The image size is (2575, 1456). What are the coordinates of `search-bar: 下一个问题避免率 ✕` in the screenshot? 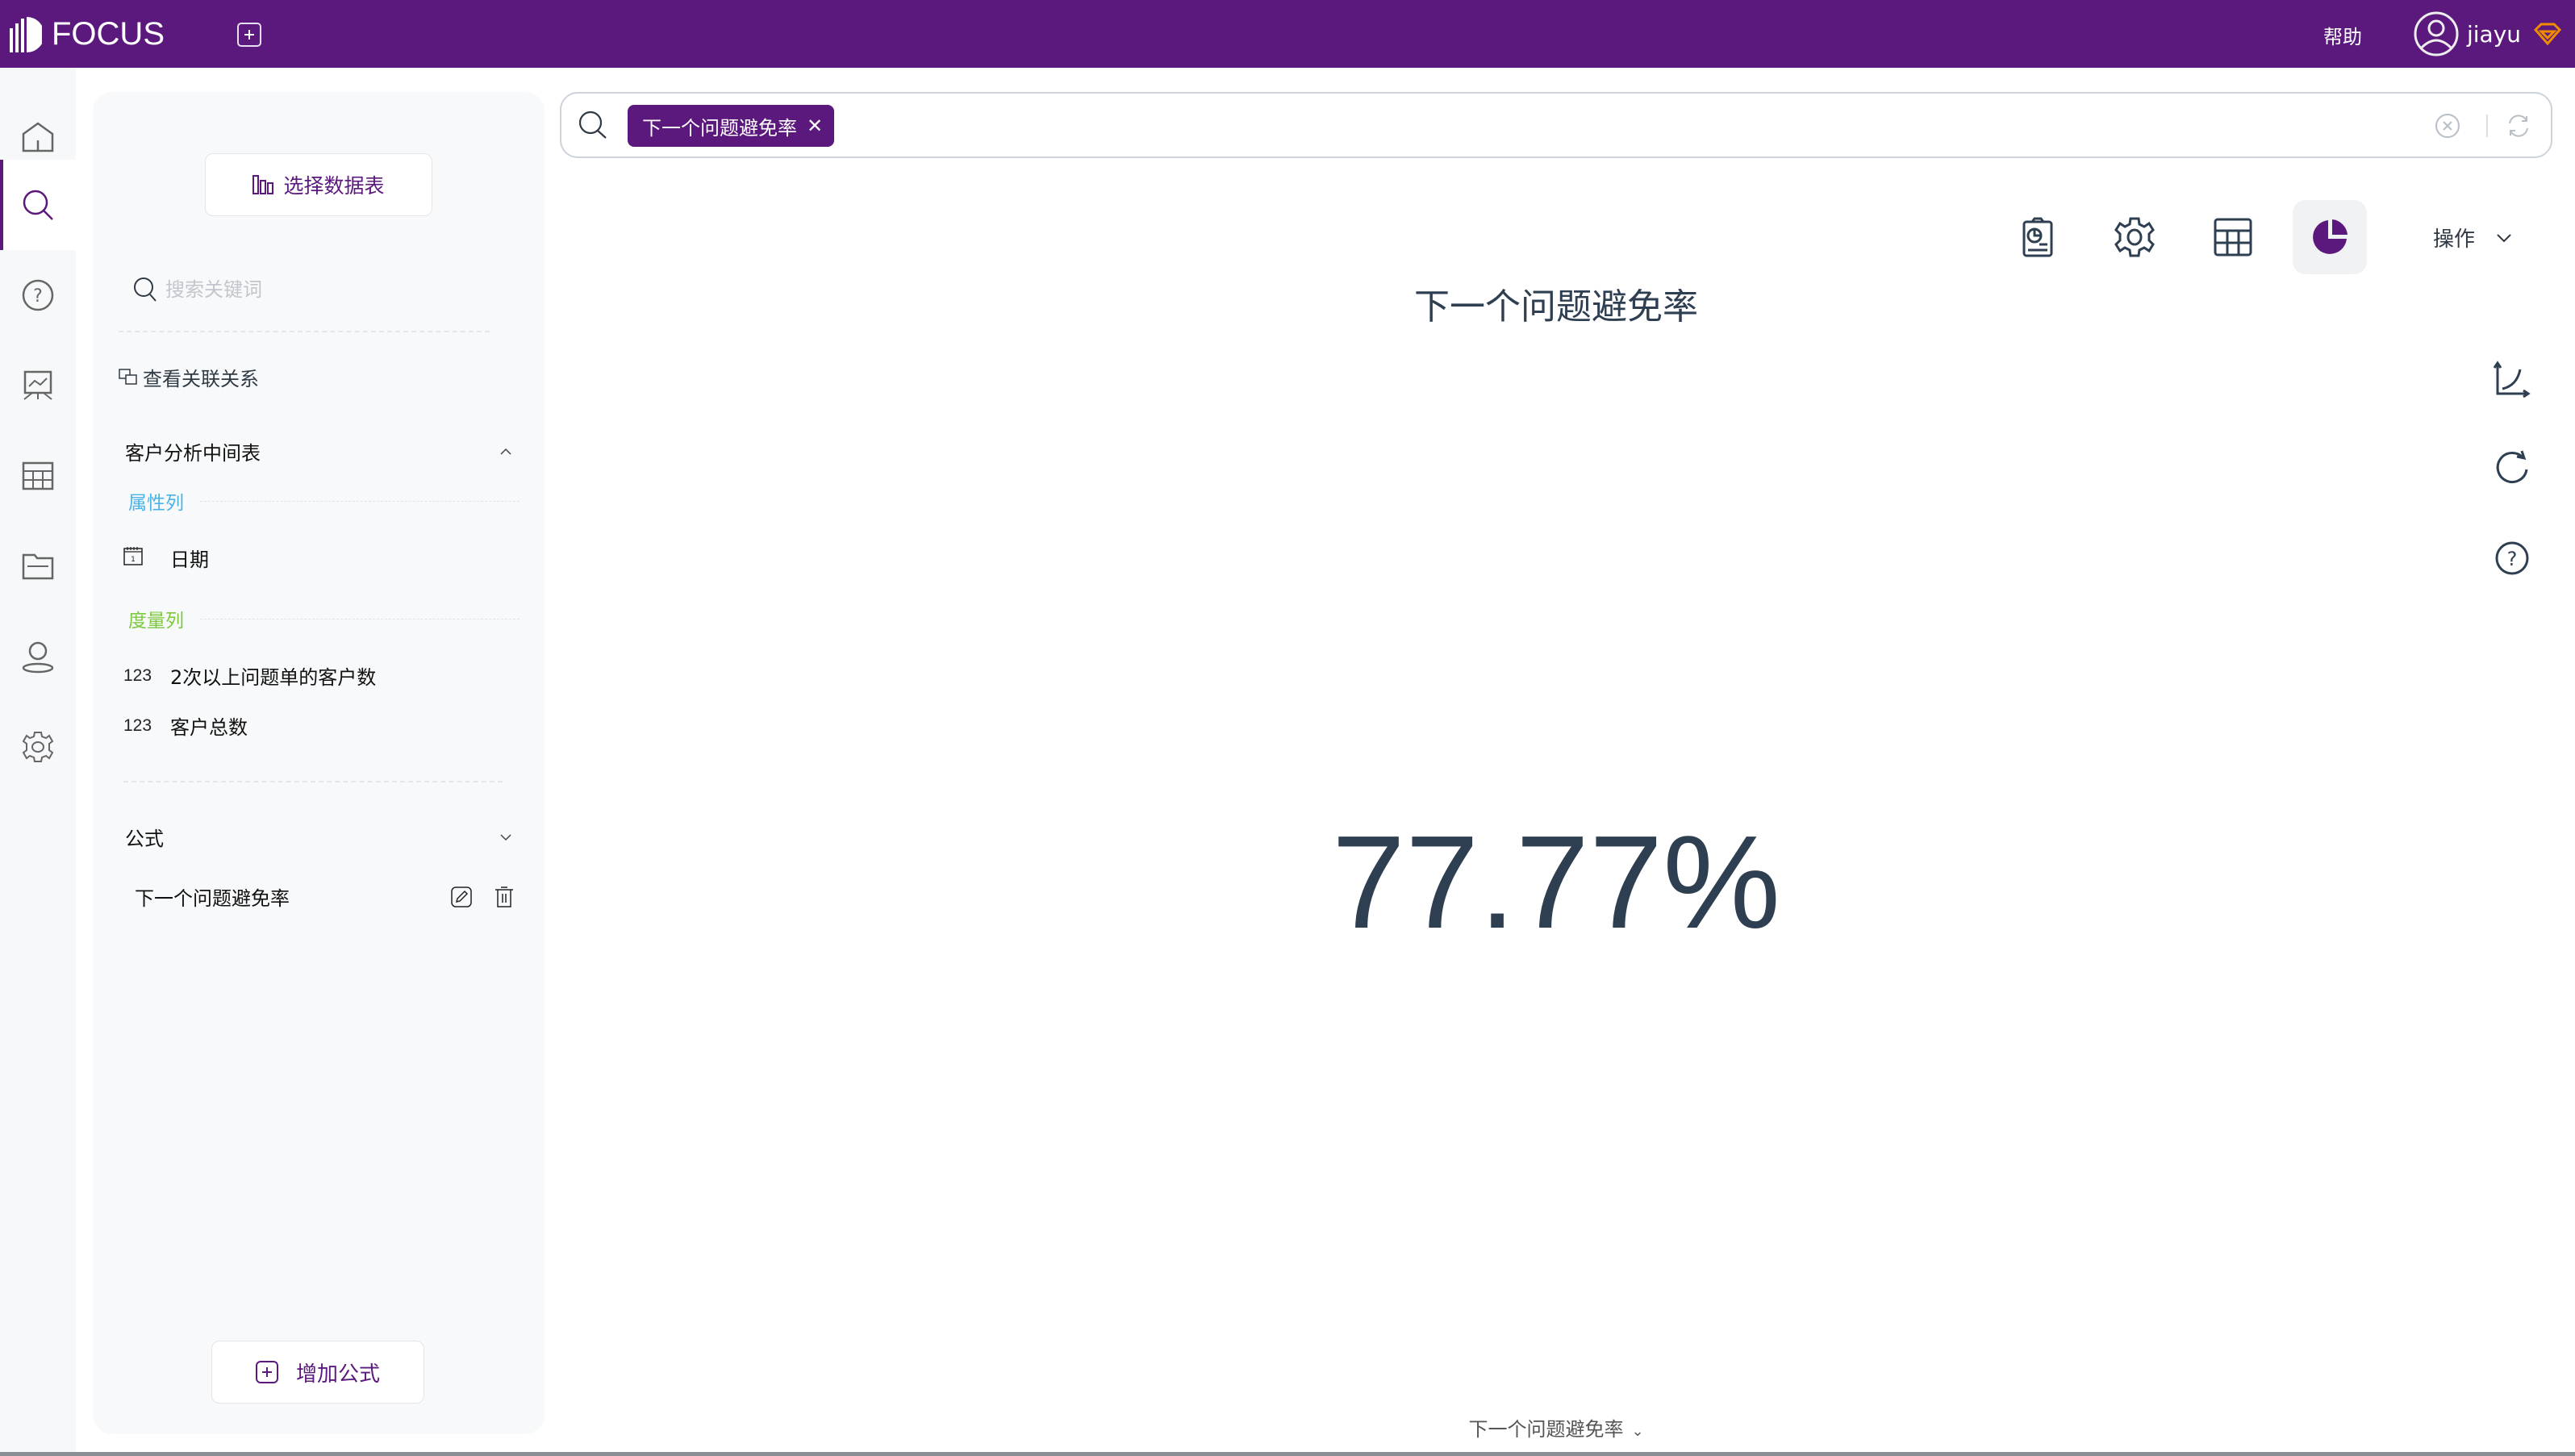 It's located at (1556, 125).